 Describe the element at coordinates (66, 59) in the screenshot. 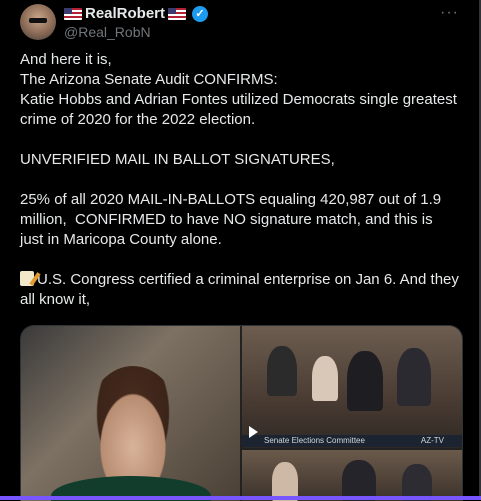

I see `tweet-line: And here it is,` at that location.